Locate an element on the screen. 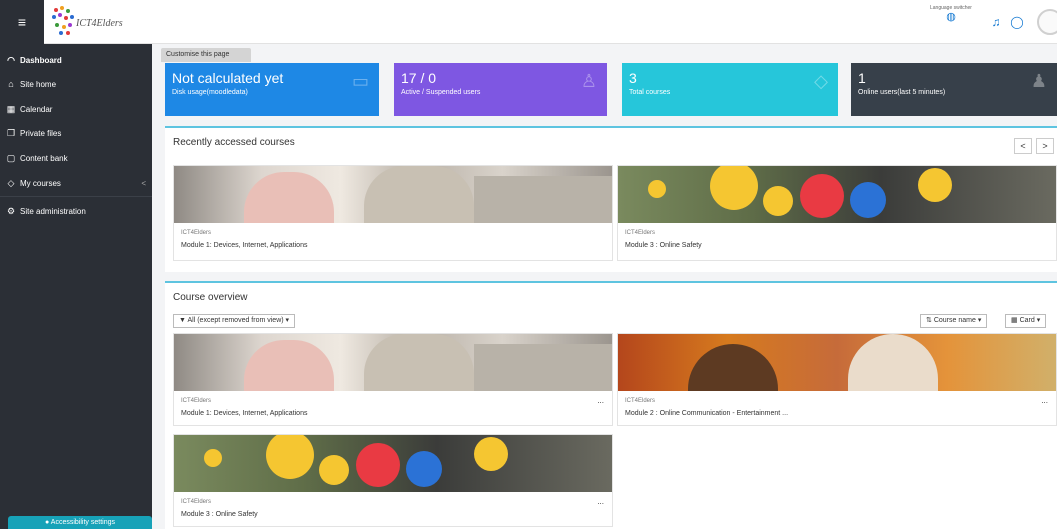 This screenshot has height=529, width=1057. globe-icon: ◍ is located at coordinates (951, 17).